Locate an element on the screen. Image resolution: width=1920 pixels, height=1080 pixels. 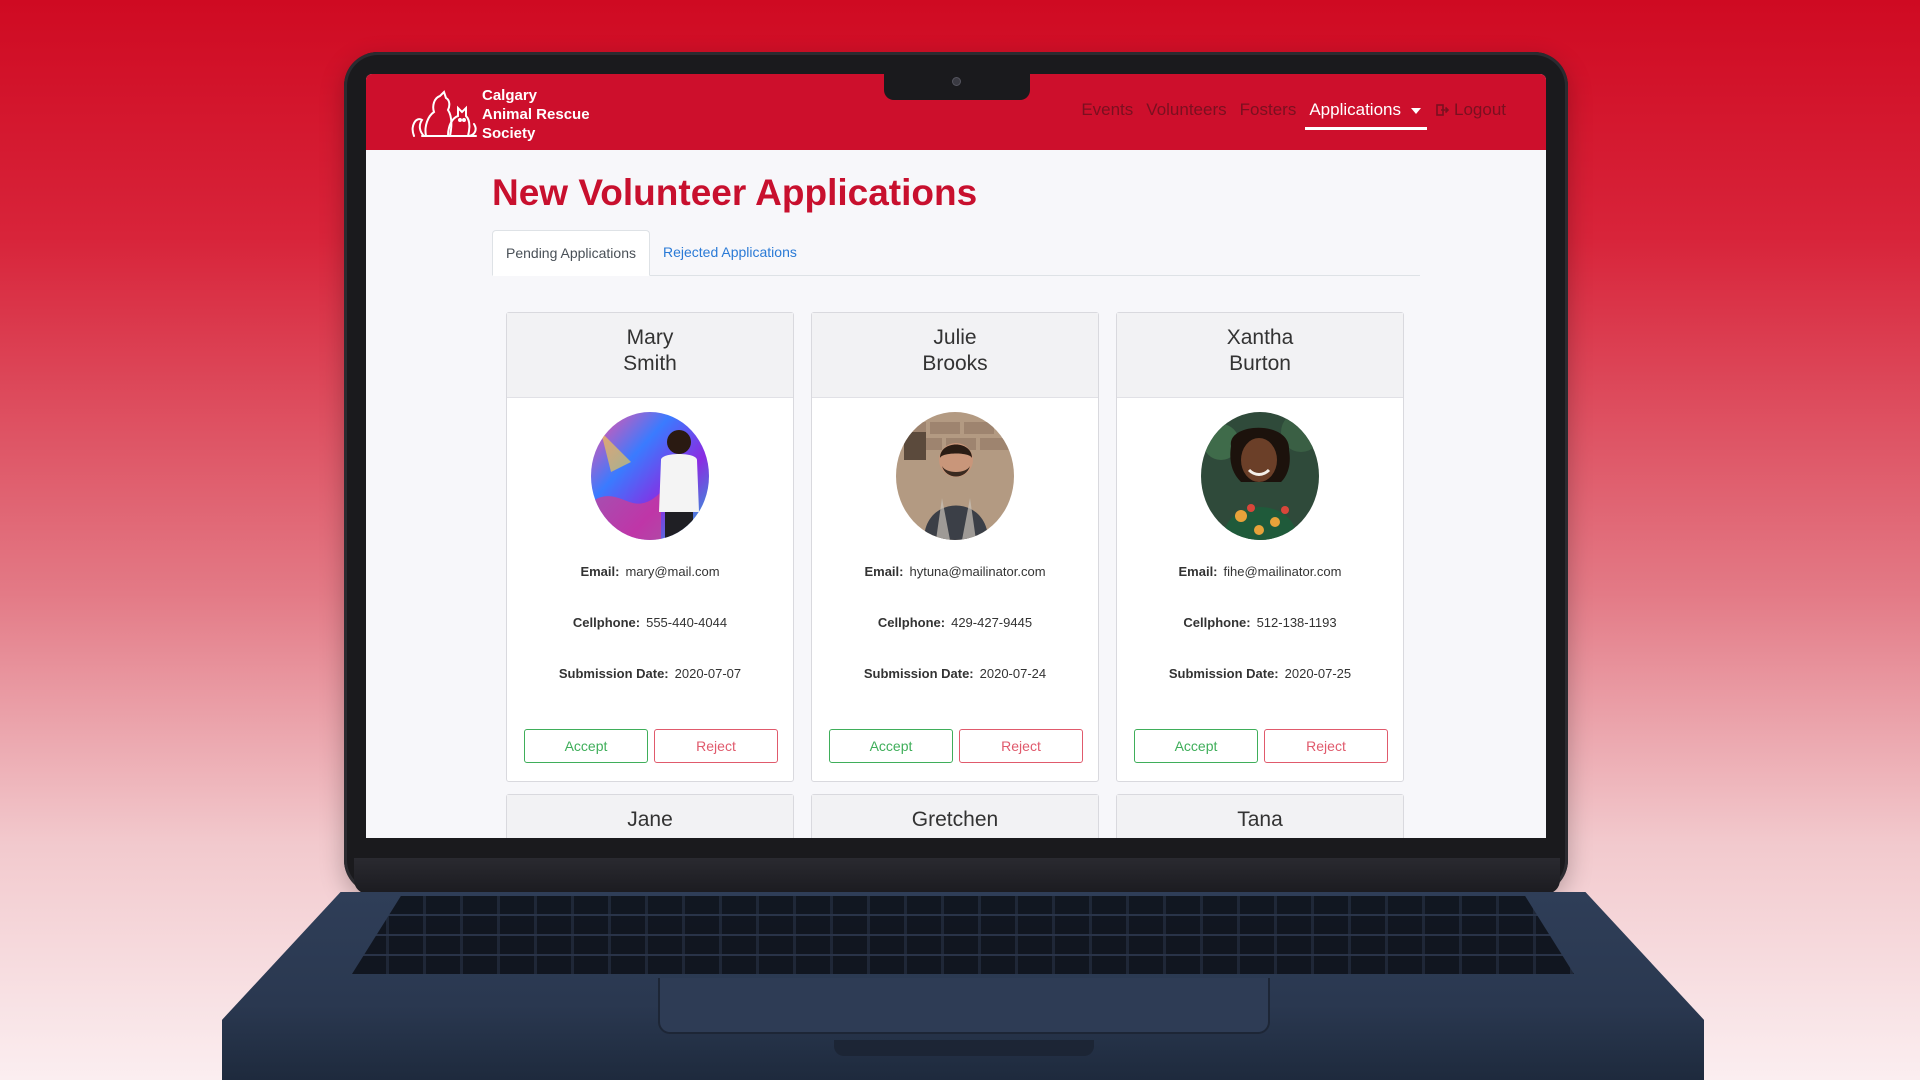
brand-name: Calgary Animal Rescue Society is located at coordinates (536, 114).